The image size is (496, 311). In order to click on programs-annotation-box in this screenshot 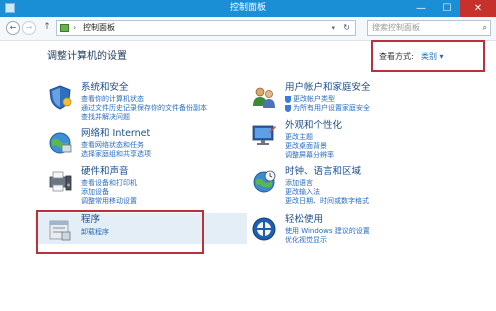, I will do `click(120, 232)`.